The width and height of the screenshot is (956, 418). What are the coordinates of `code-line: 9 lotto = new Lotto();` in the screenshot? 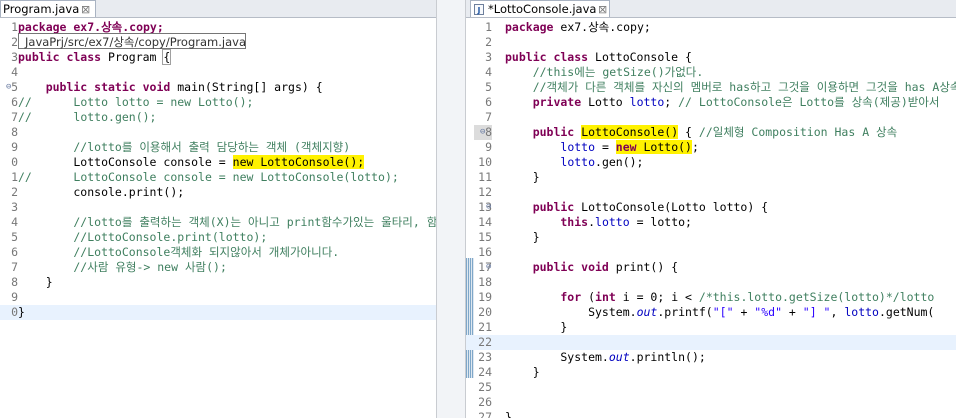 It's located at (592, 147).